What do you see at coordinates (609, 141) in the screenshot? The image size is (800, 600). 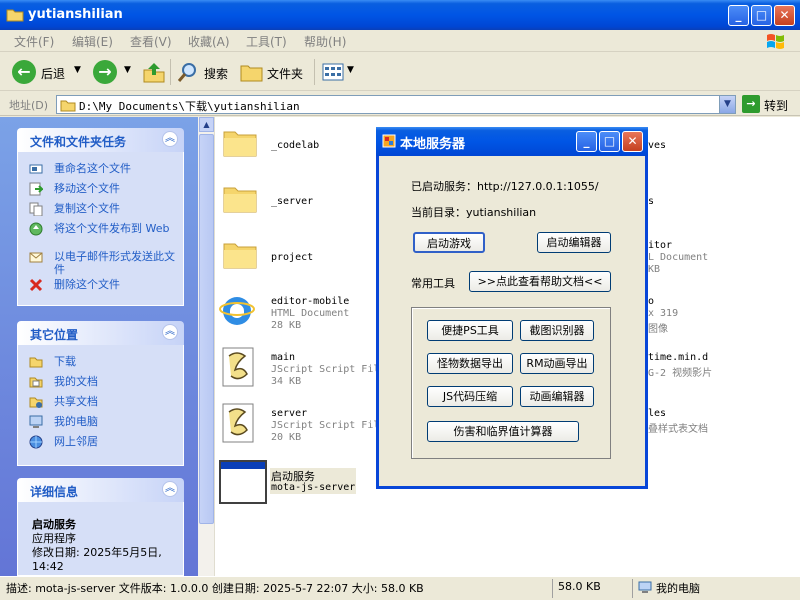 I see `dialog-maximize-button: □` at bounding box center [609, 141].